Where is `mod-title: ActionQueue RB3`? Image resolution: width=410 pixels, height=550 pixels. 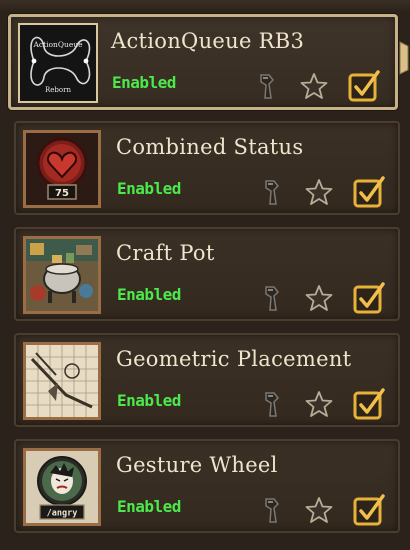 mod-title: ActionQueue RB3 is located at coordinates (208, 41).